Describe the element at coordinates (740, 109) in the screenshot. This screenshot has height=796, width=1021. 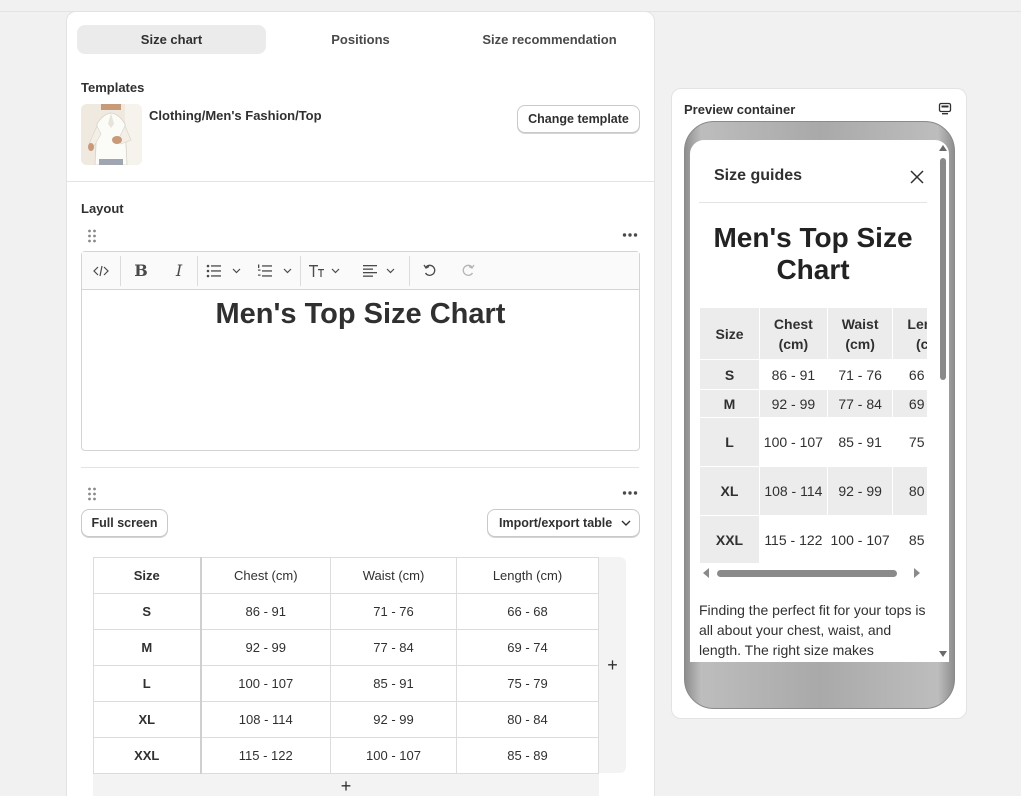
I see `preview-title: Preview container` at that location.